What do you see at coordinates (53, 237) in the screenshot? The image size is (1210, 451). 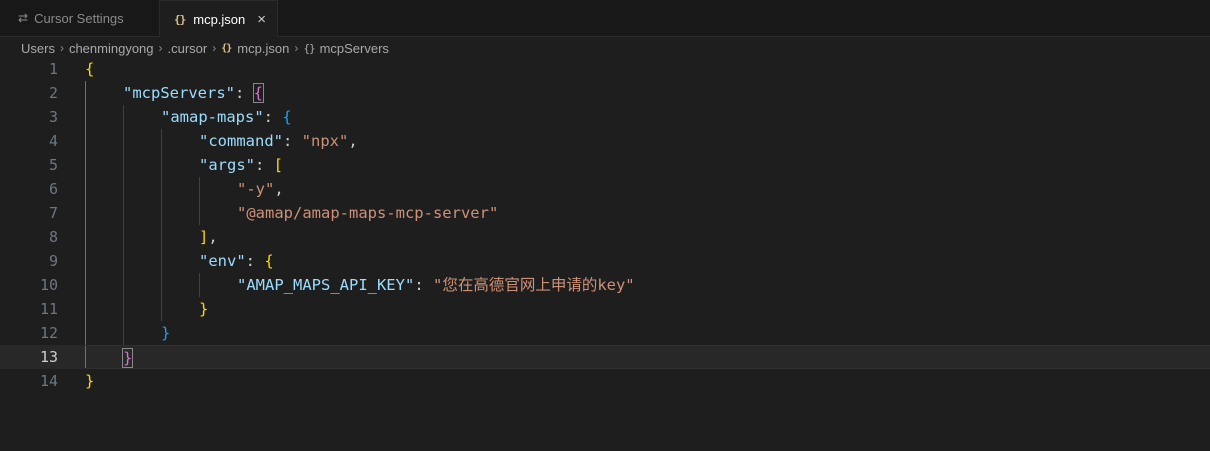 I see `line-number: 8` at bounding box center [53, 237].